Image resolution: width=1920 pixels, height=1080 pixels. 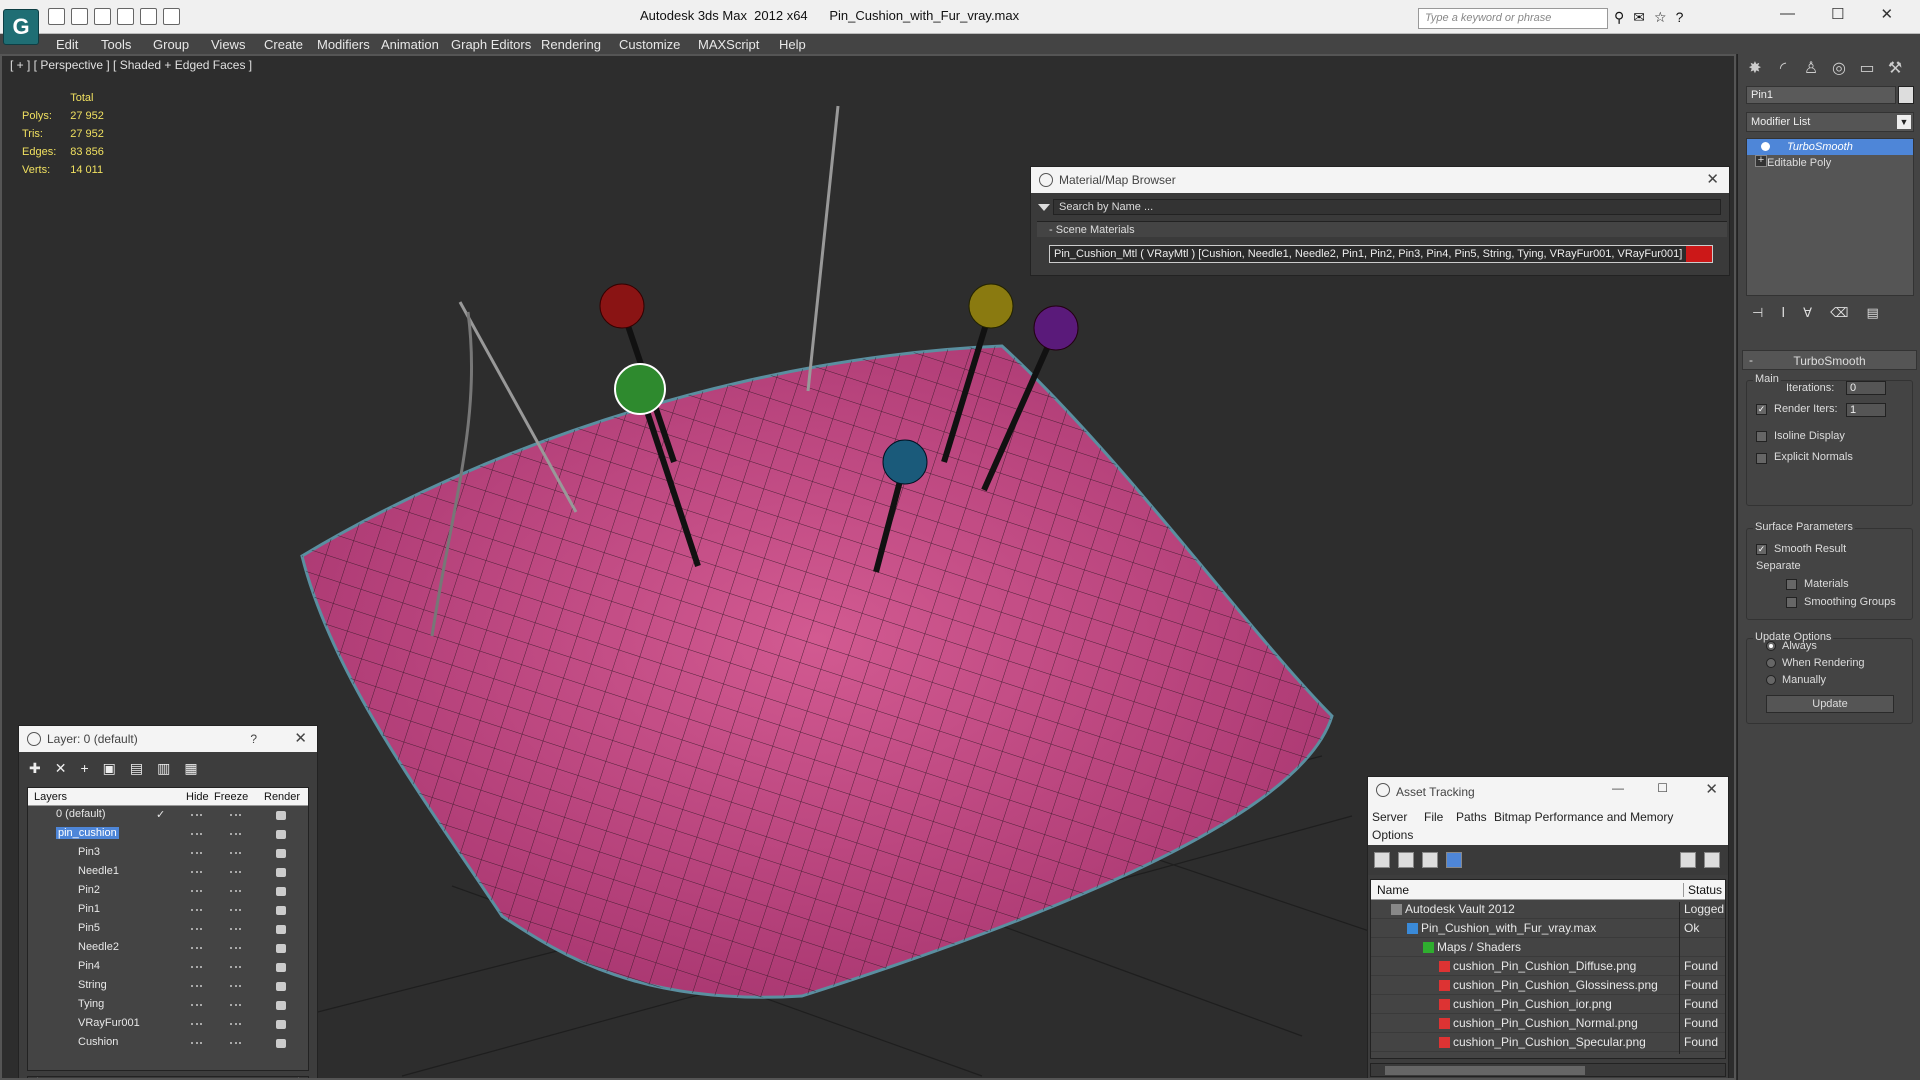 What do you see at coordinates (1872, 313) in the screenshot?
I see `configure-sets-icon: ▤` at bounding box center [1872, 313].